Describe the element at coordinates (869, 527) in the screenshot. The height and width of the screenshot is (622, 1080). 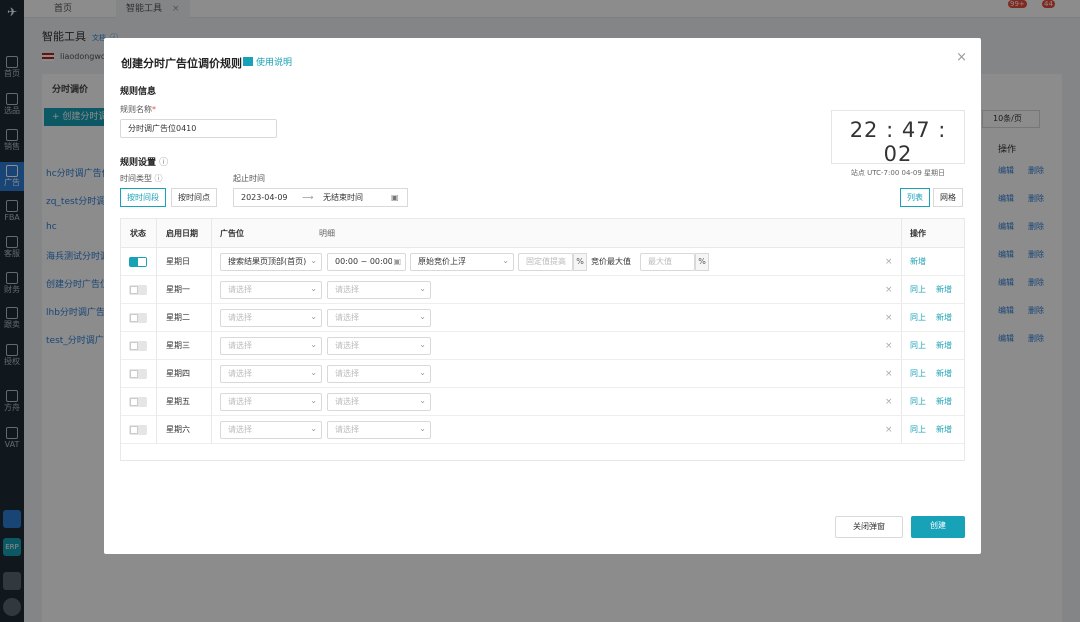
I see `close-dialog-button: 关闭弹窗` at that location.